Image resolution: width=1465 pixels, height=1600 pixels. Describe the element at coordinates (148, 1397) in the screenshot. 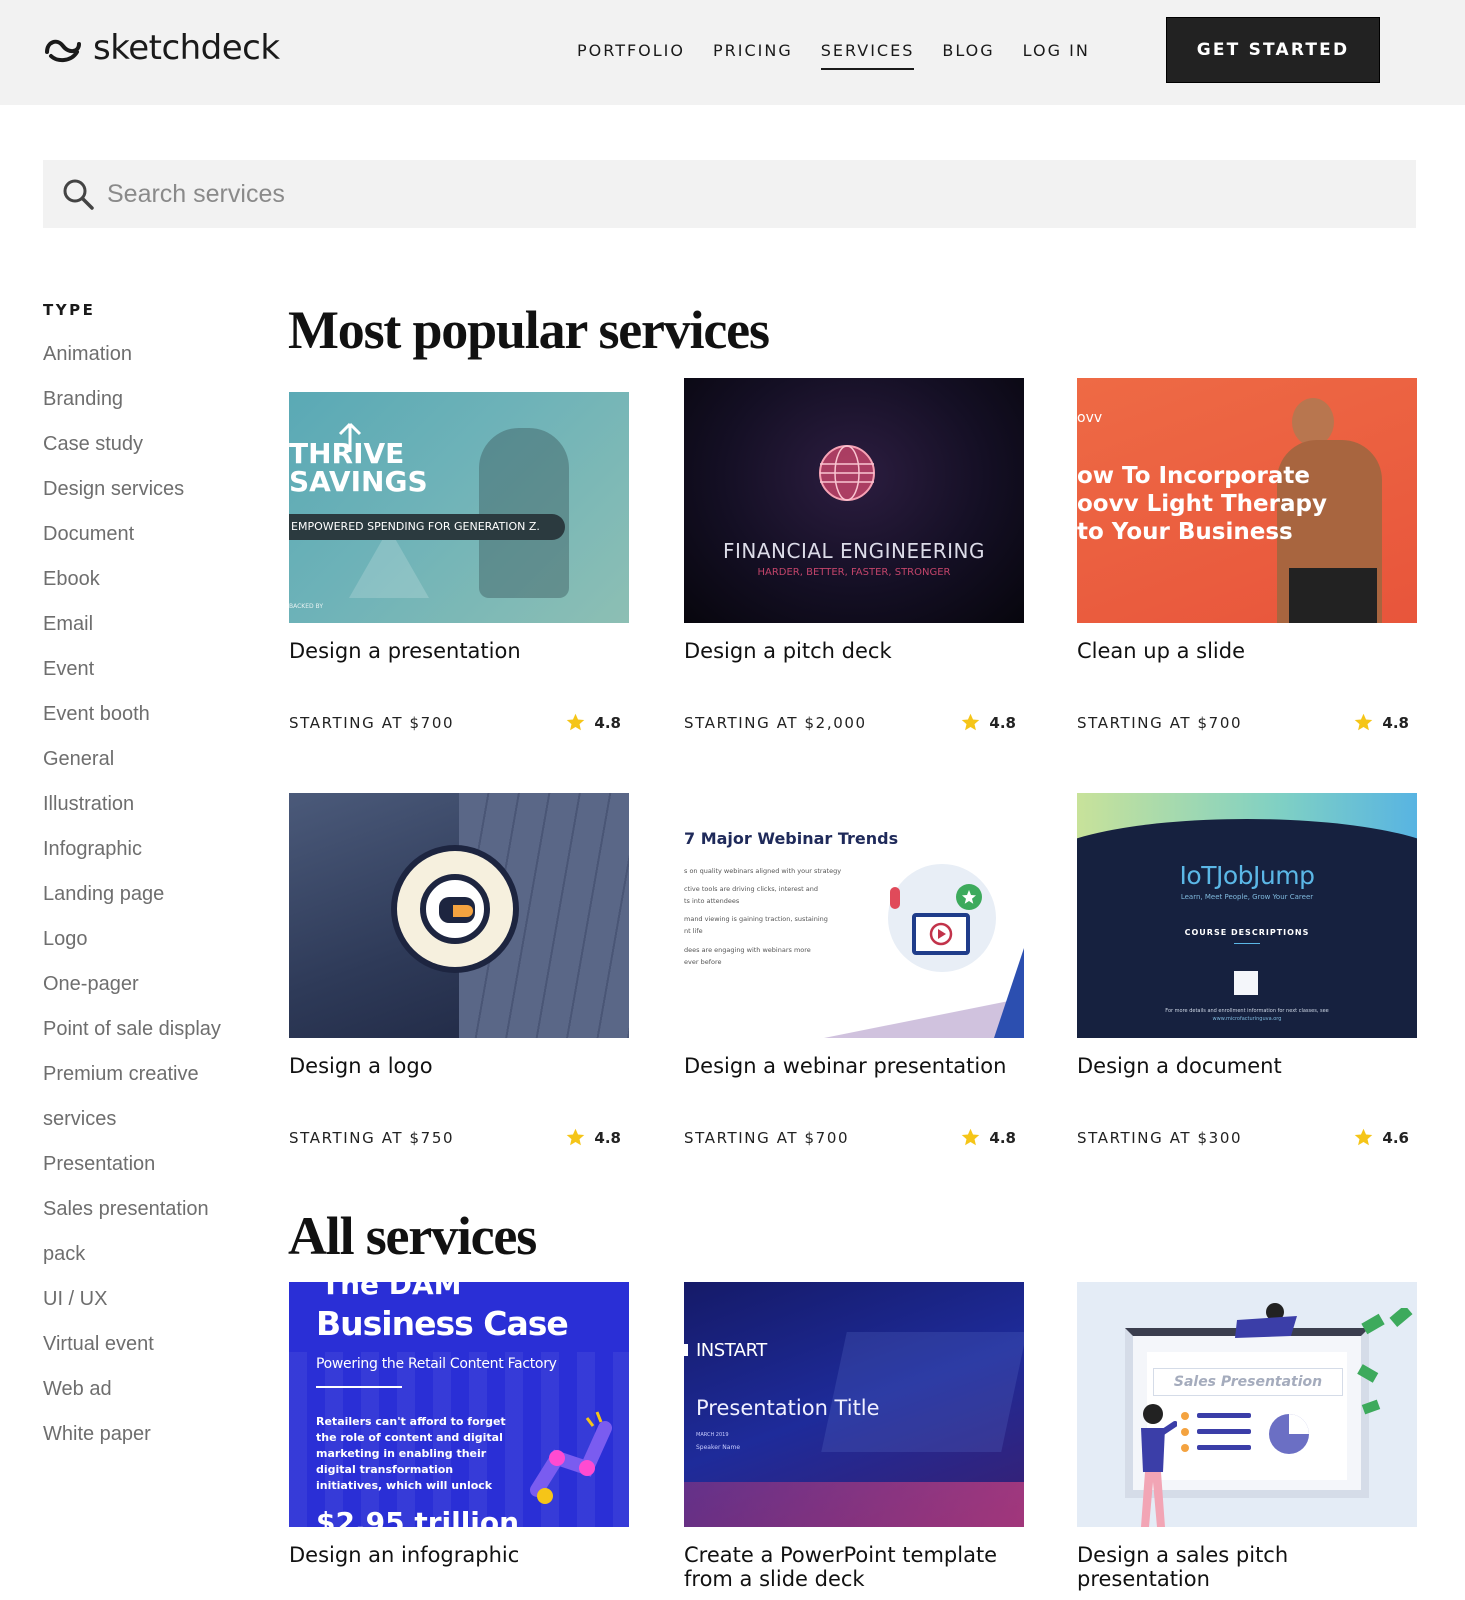

I see `filter-web-ad: Web ad` at that location.